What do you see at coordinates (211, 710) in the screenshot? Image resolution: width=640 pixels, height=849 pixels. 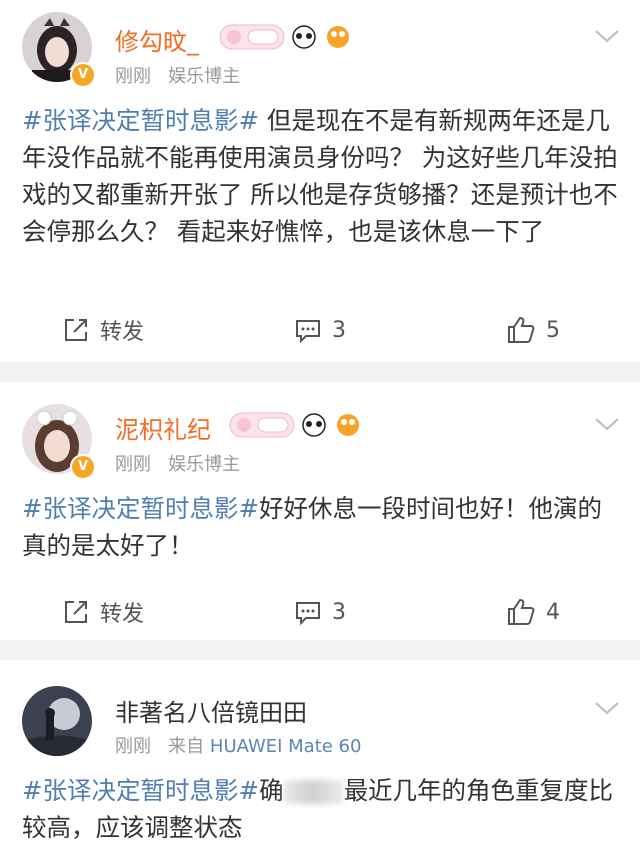 I see `username: 非著名八倍镜田田` at bounding box center [211, 710].